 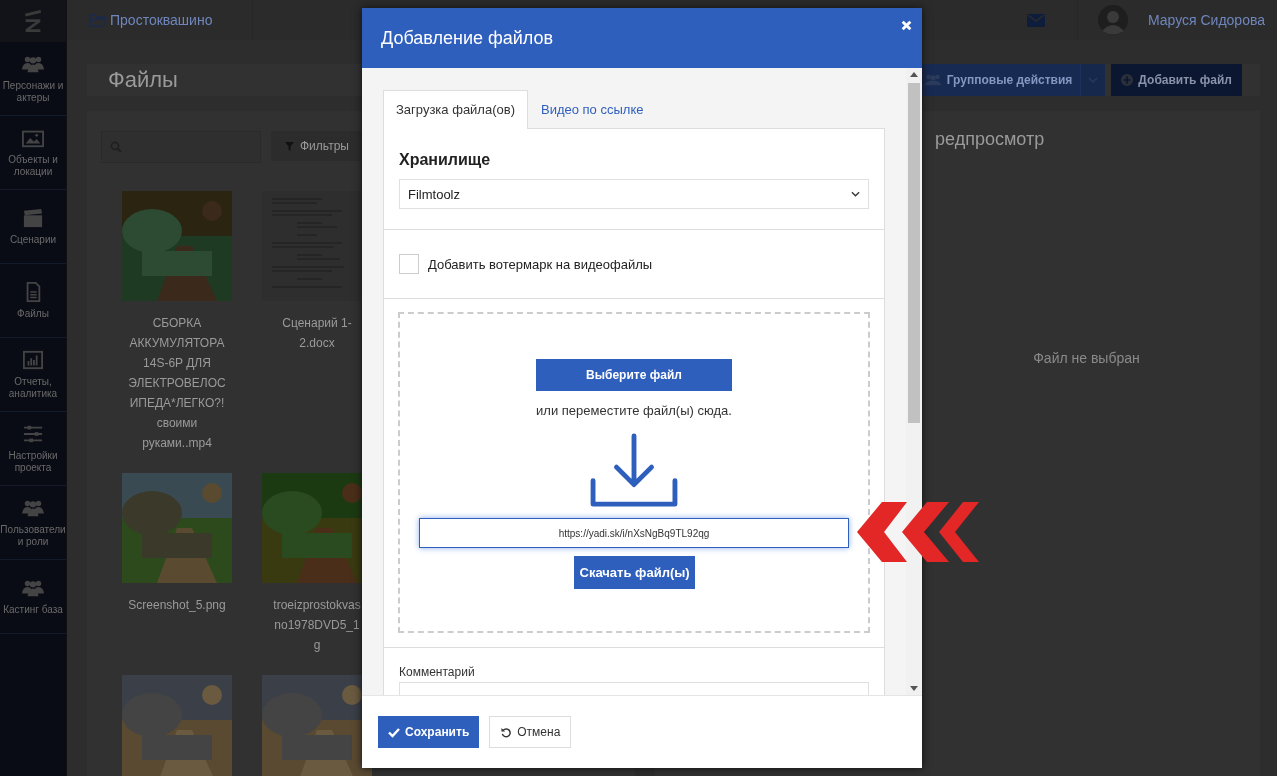 I want to click on project-link: Простоквашино, so click(x=171, y=20).